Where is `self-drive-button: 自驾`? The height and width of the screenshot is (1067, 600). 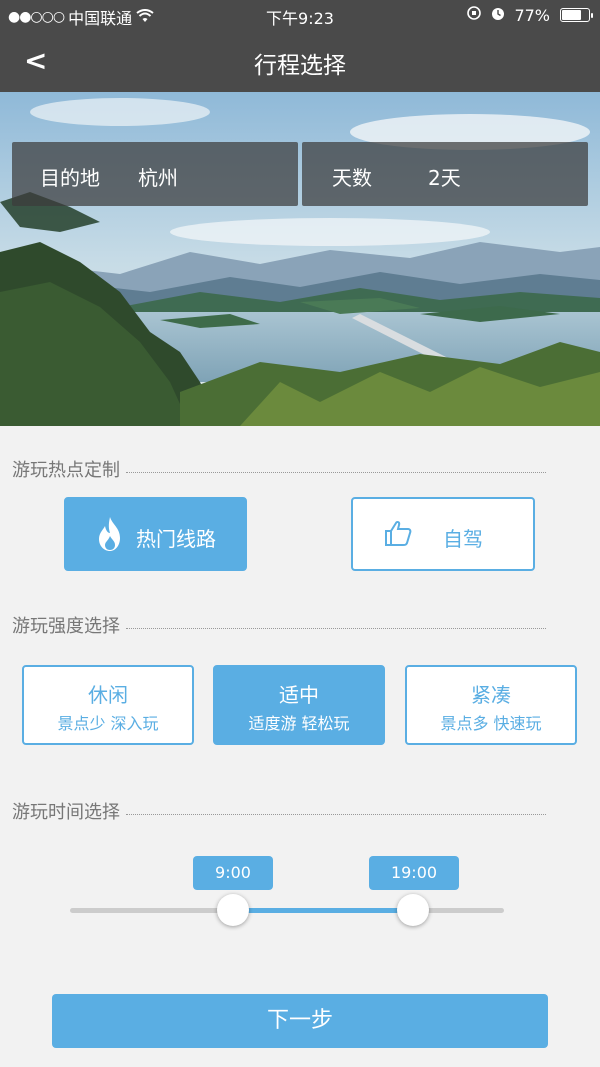
self-drive-button: 自驾 is located at coordinates (443, 534).